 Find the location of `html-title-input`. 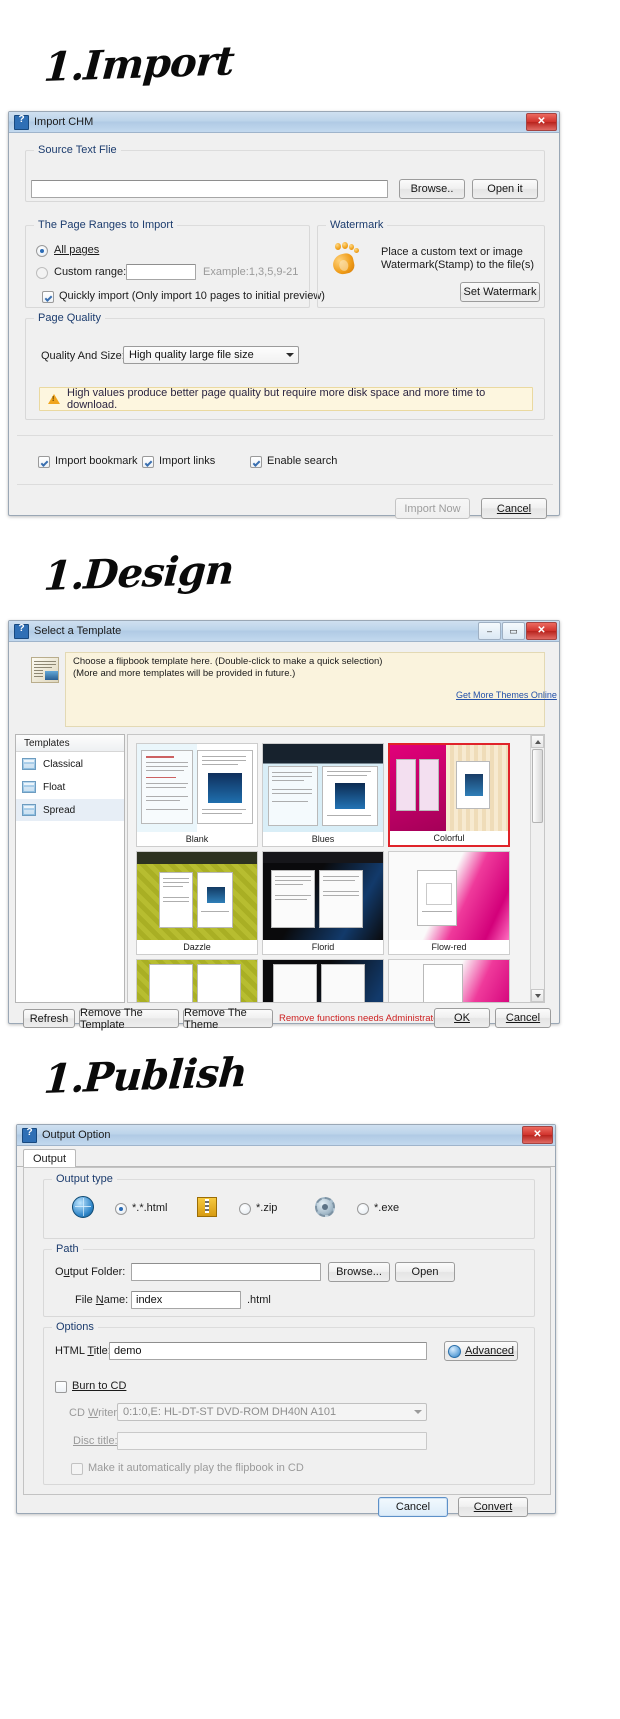

html-title-input is located at coordinates (268, 1351).